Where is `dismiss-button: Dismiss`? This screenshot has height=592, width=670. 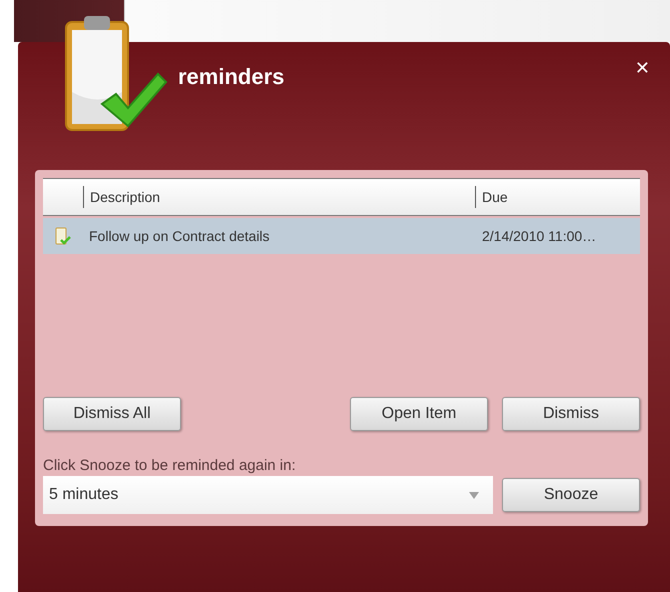
dismiss-button: Dismiss is located at coordinates (571, 414).